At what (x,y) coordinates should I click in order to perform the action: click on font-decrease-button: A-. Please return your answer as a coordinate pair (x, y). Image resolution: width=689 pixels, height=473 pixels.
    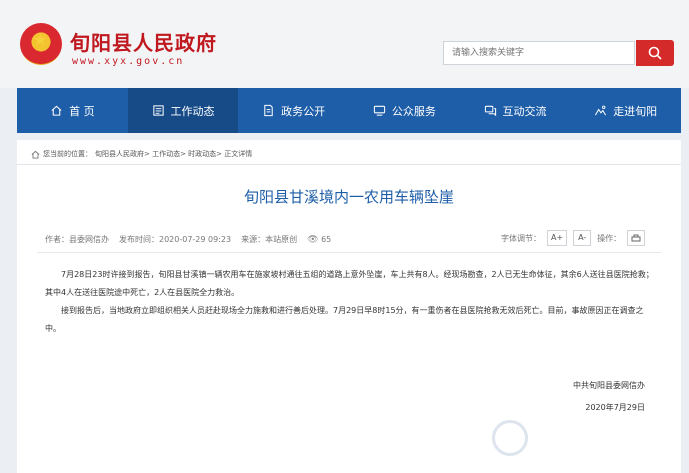
    Looking at the image, I should click on (582, 238).